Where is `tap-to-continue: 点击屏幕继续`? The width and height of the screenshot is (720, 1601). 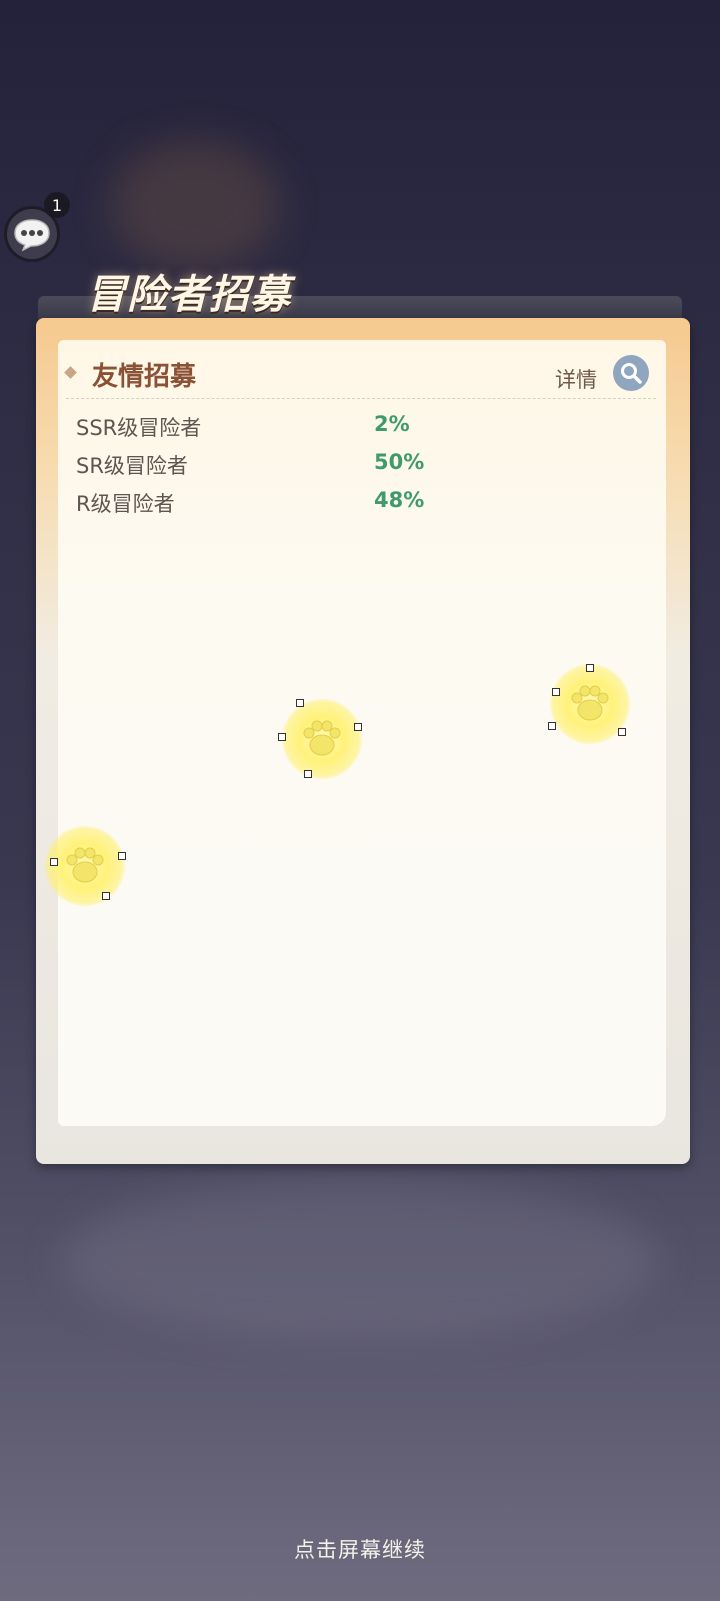 tap-to-continue: 点击屏幕继续 is located at coordinates (360, 1549).